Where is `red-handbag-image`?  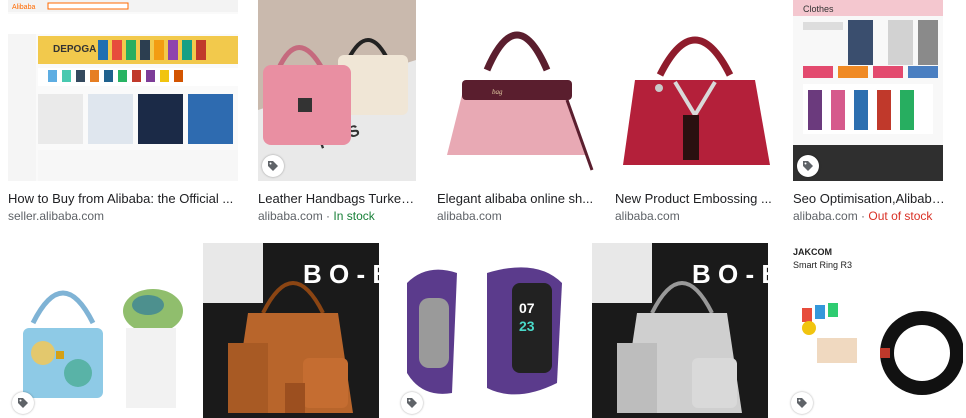
red-handbag-image is located at coordinates (694, 90).